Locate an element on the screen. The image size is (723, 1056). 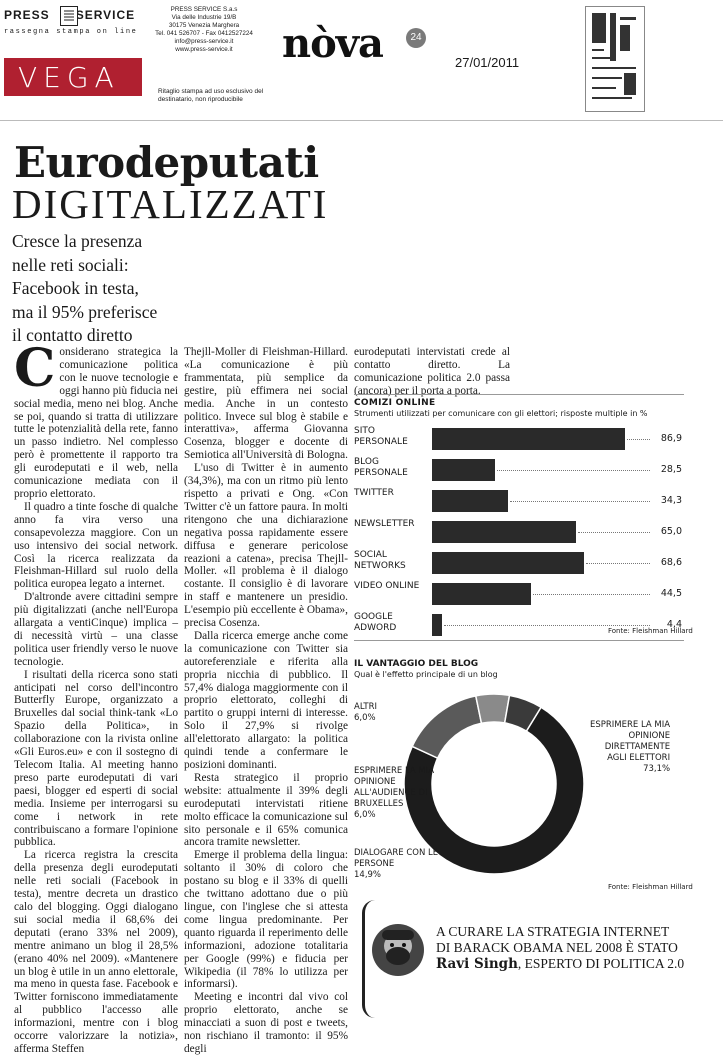
quote-role: , ESPERTO DI POLITICA 2.0 is located at coordinates (601, 963).